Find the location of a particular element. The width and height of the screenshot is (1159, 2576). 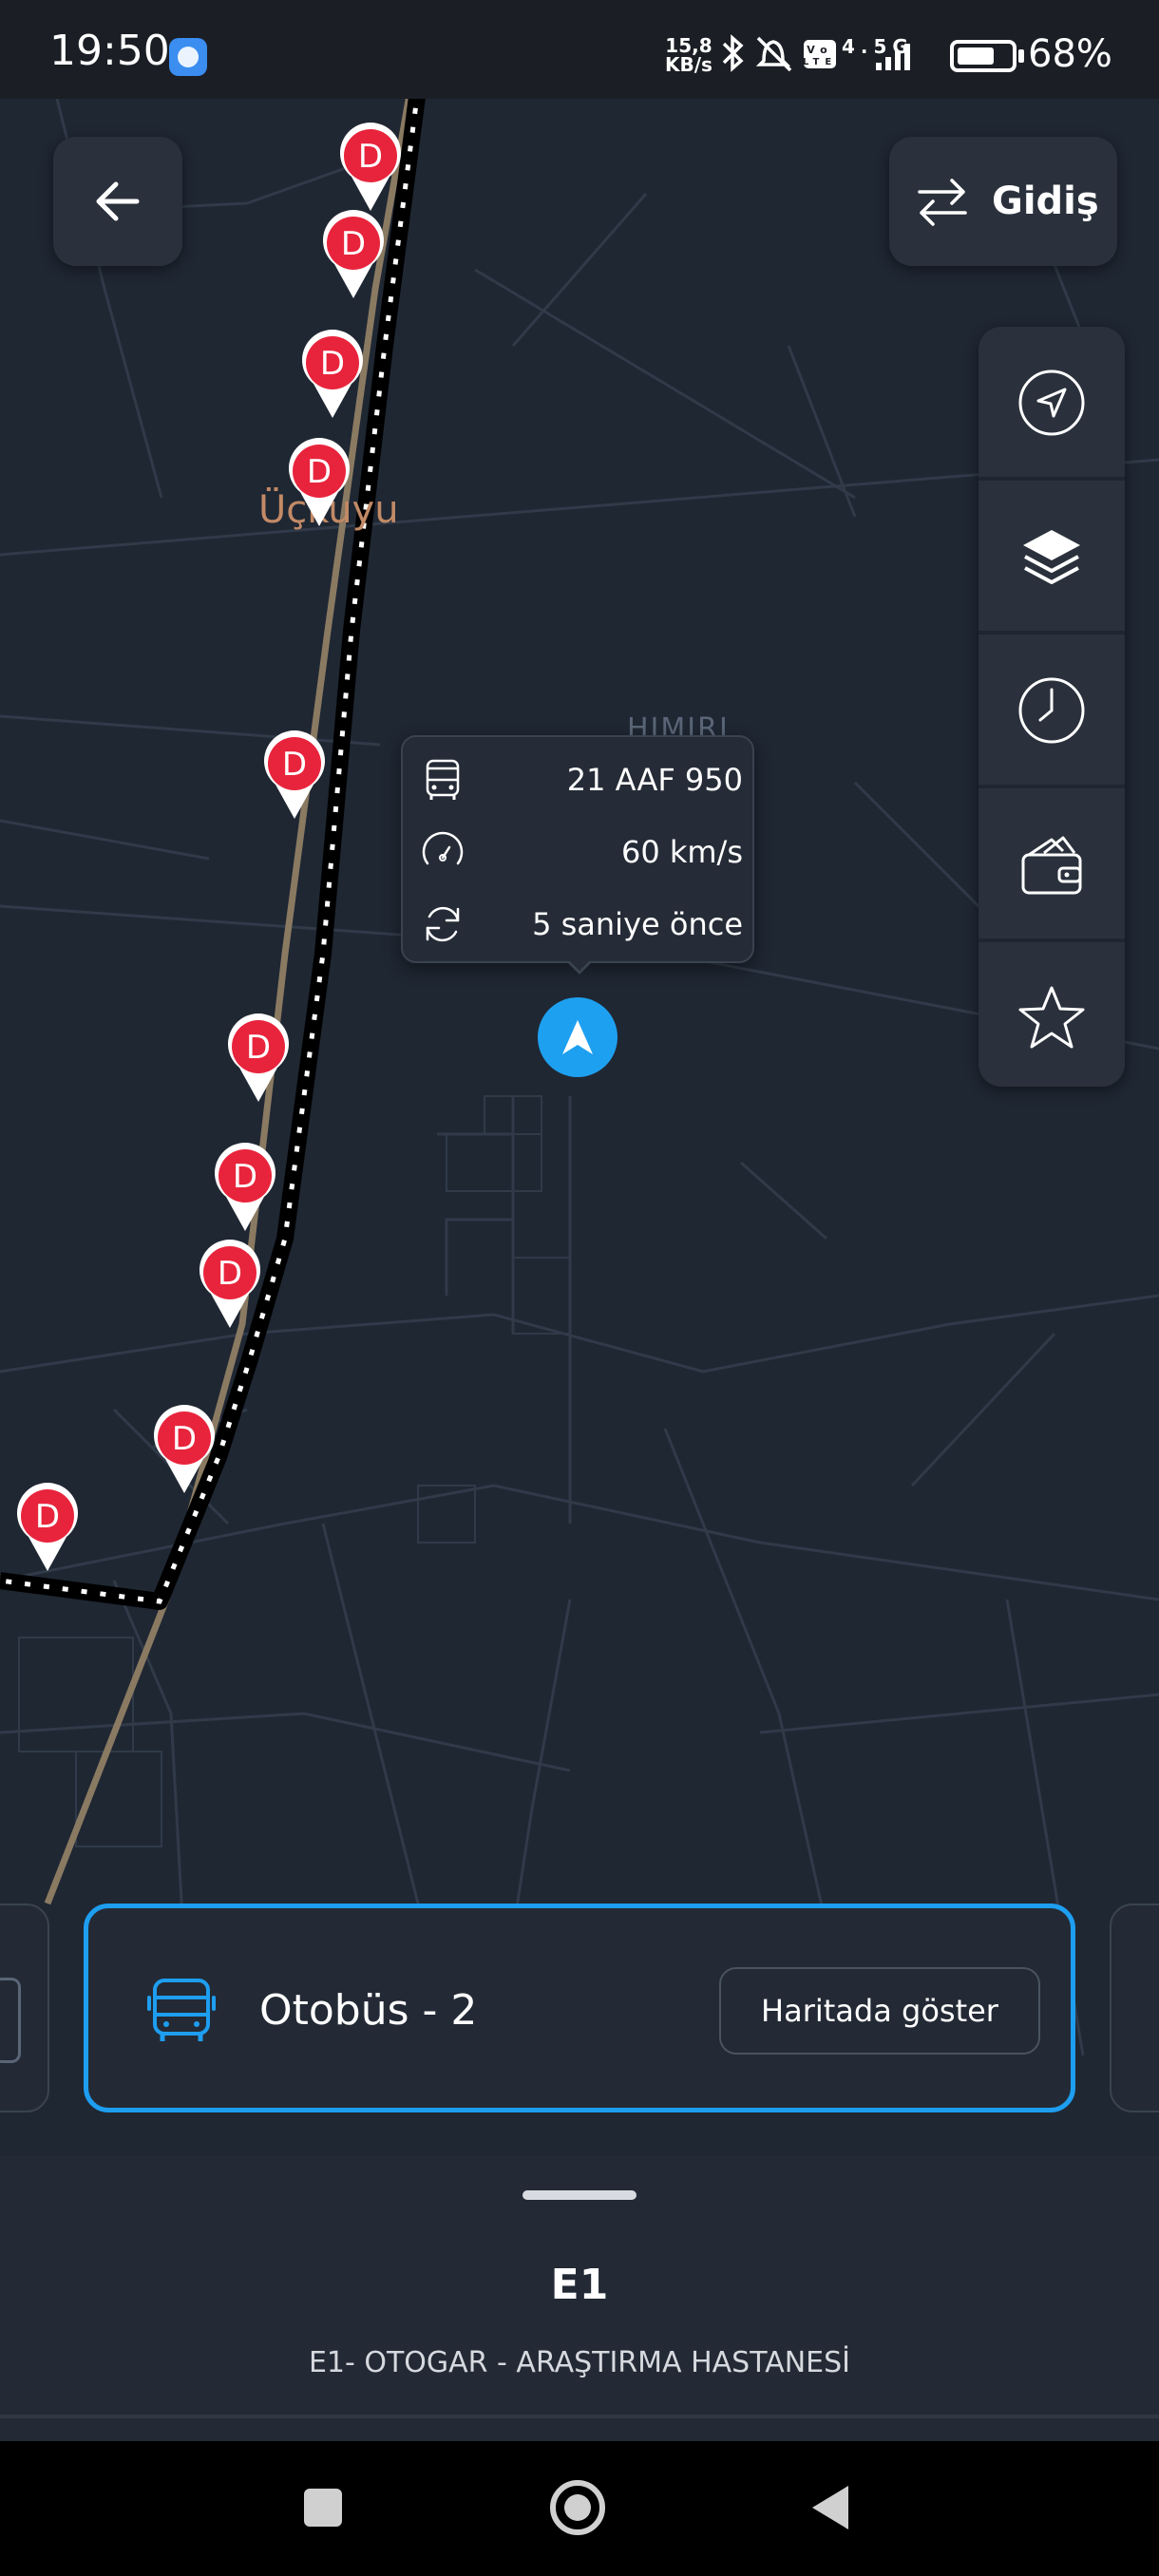

favorites-button is located at coordinates (1051, 1018).